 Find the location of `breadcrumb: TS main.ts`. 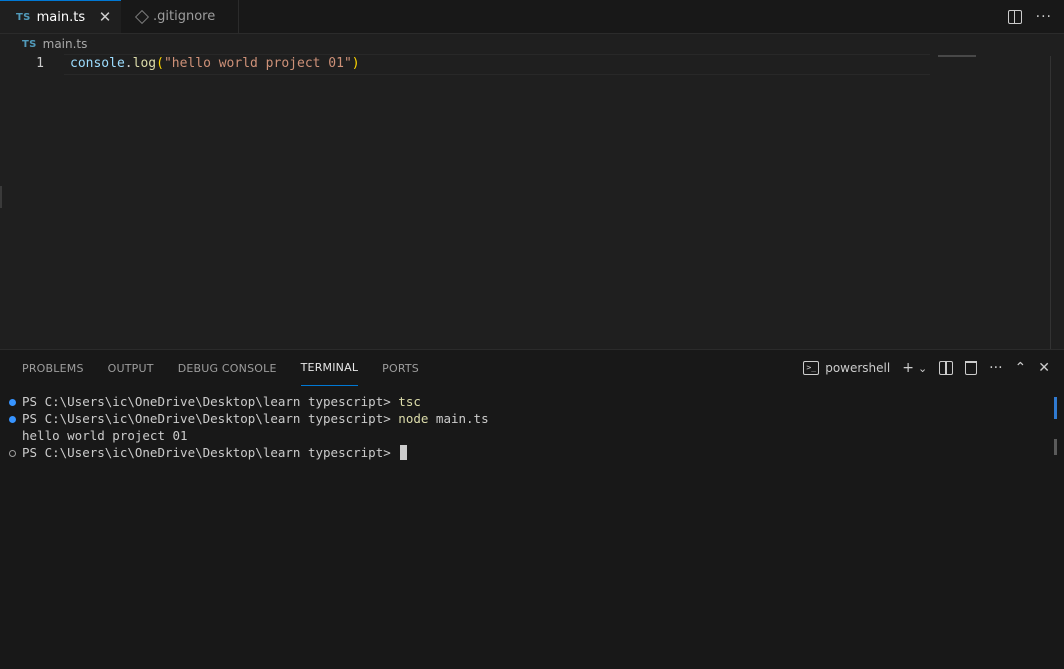

breadcrumb: TS main.ts is located at coordinates (43, 44).